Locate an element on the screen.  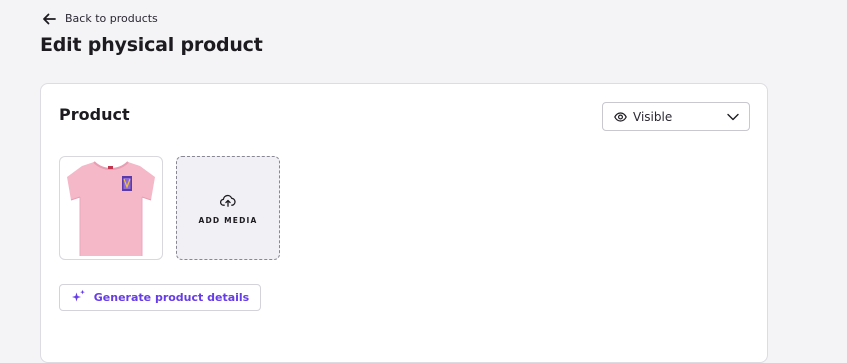
visibility-select: Visible is located at coordinates (676, 116).